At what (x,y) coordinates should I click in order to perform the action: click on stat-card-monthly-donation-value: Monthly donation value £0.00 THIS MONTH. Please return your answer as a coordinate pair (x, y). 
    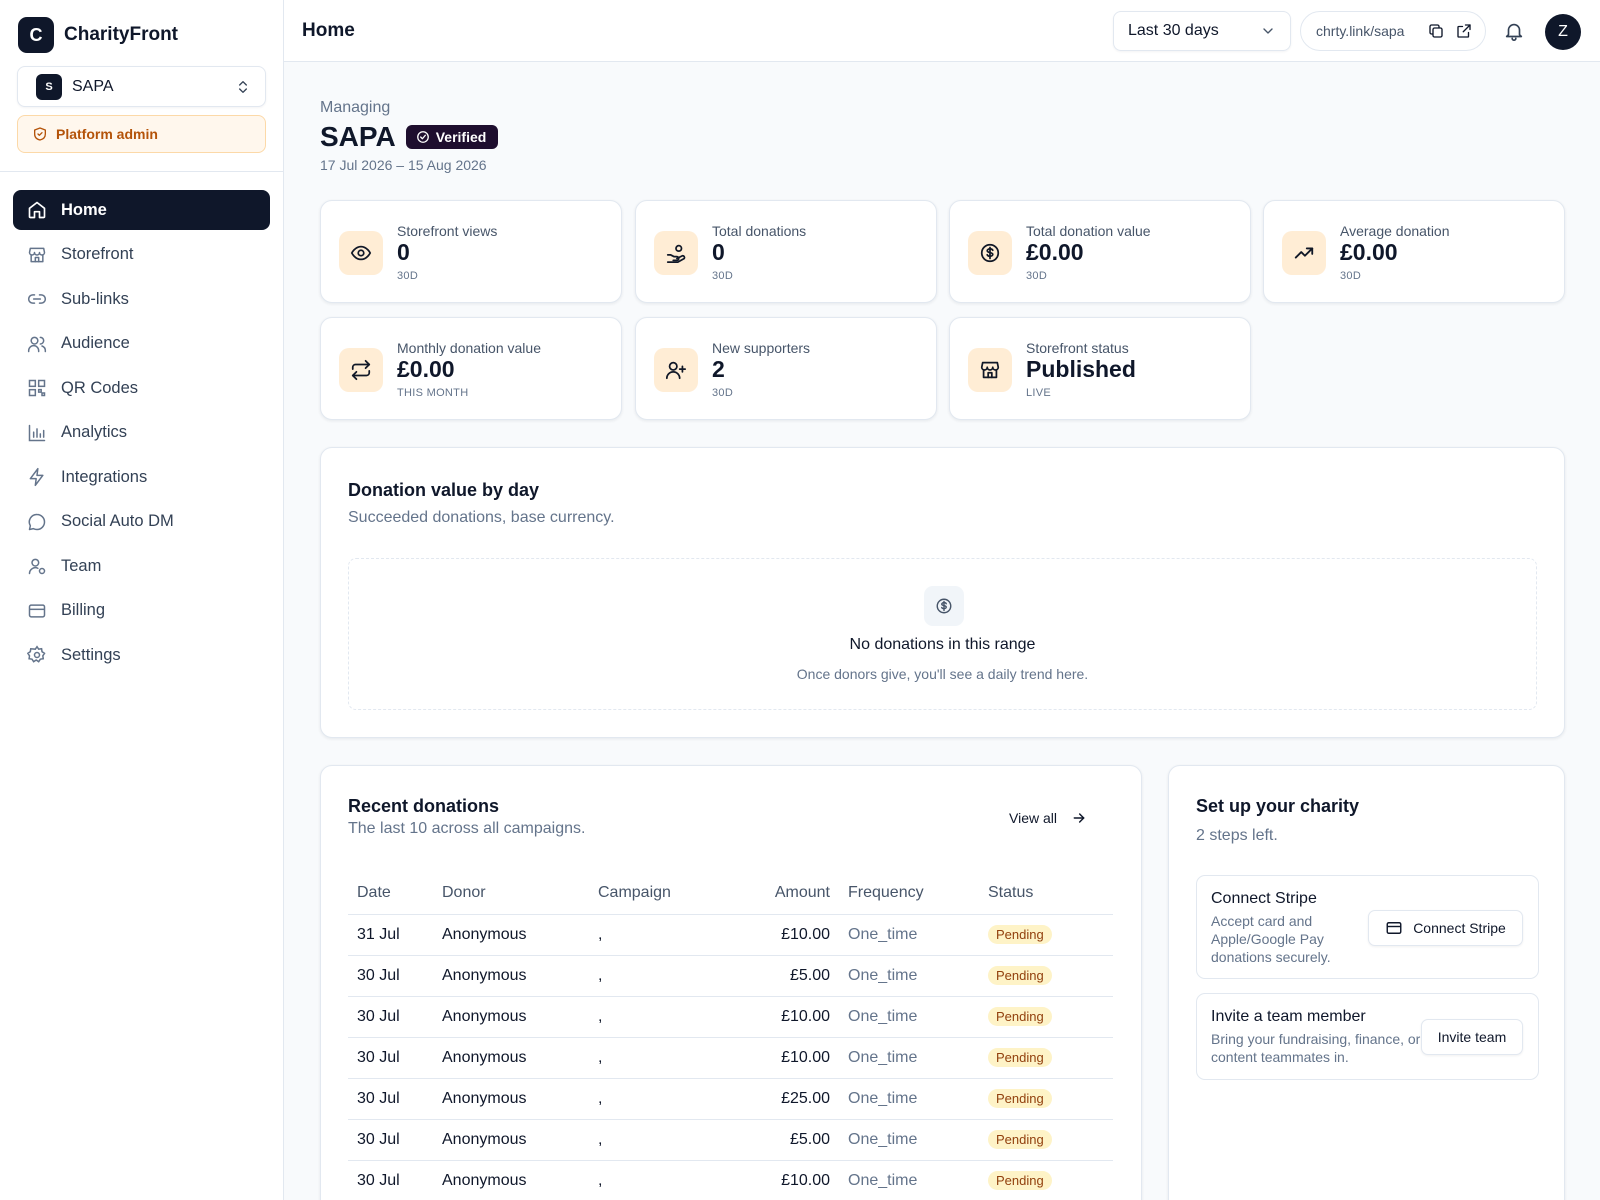
    Looking at the image, I should click on (471, 368).